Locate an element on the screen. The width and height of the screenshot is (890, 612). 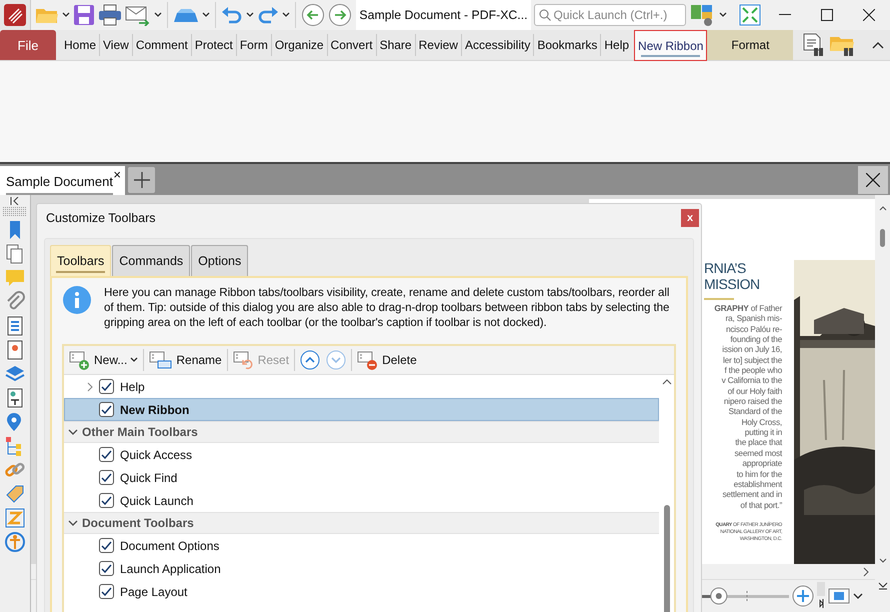
info-text: Here you can manage Ribbon tabs/toolbars visibility, create, rename and delete custom tabs/toolbars, reorder all of them. Tip: outside of this dialog you are also able to drag-n-drop toolbars between ribbon tabs by selecting the gripping area on the left of each toolbar (or the toolbar's caption if toolbar is not docked). is located at coordinates (387, 307).